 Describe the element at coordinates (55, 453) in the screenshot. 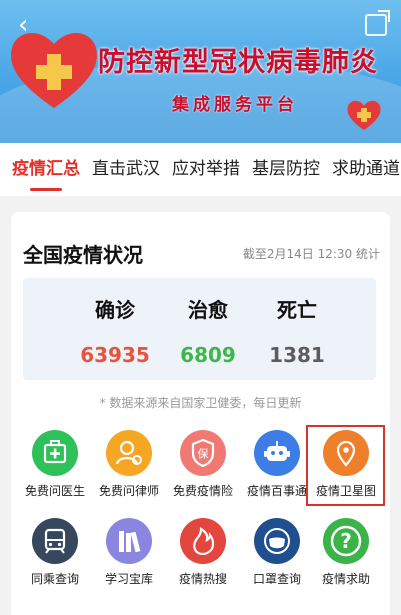

I see `medical-kit-icon` at that location.